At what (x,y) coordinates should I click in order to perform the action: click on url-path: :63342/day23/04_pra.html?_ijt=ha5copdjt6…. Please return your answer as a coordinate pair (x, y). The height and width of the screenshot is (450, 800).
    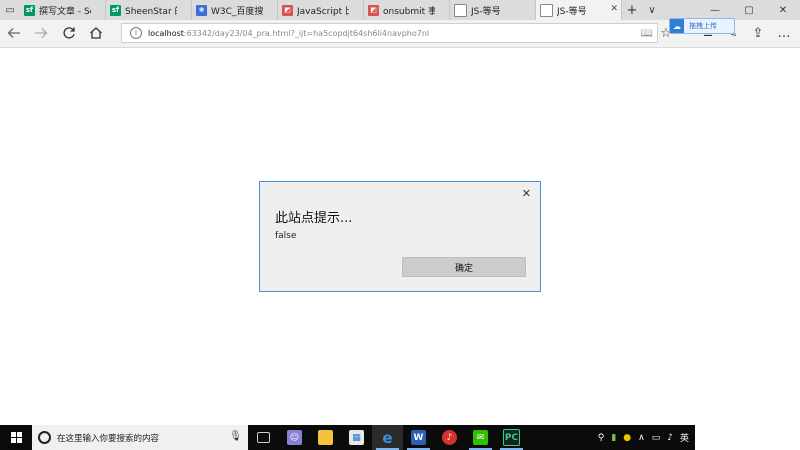
    Looking at the image, I should click on (306, 33).